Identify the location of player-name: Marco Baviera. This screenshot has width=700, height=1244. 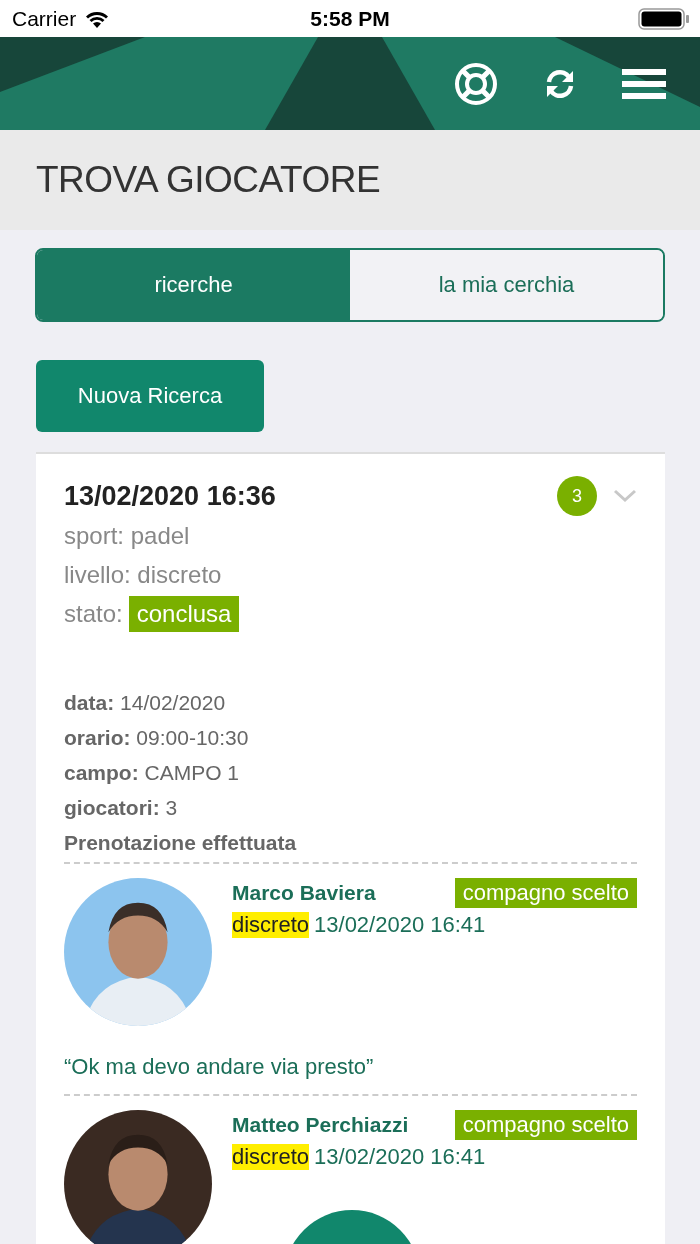
(304, 893).